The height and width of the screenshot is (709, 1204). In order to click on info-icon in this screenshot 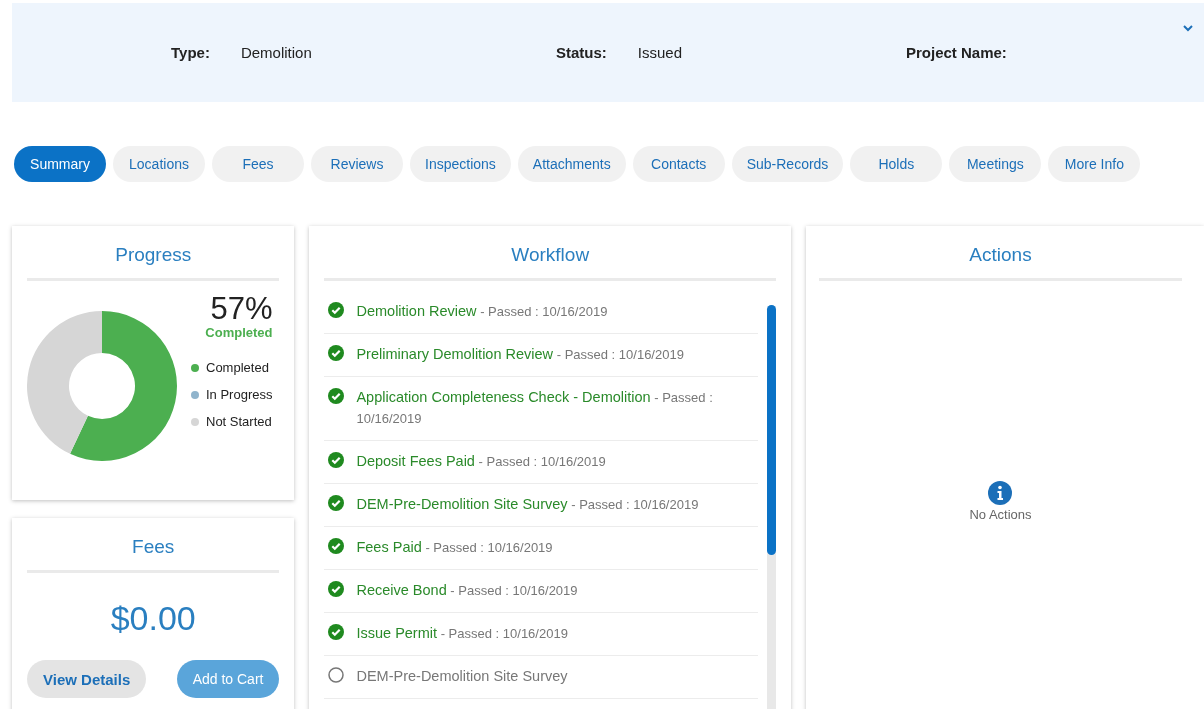, I will do `click(1000, 493)`.